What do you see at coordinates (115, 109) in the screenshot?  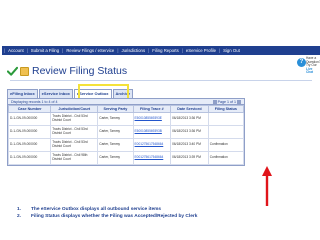 I see `col-serving-party: Serving Party` at bounding box center [115, 109].